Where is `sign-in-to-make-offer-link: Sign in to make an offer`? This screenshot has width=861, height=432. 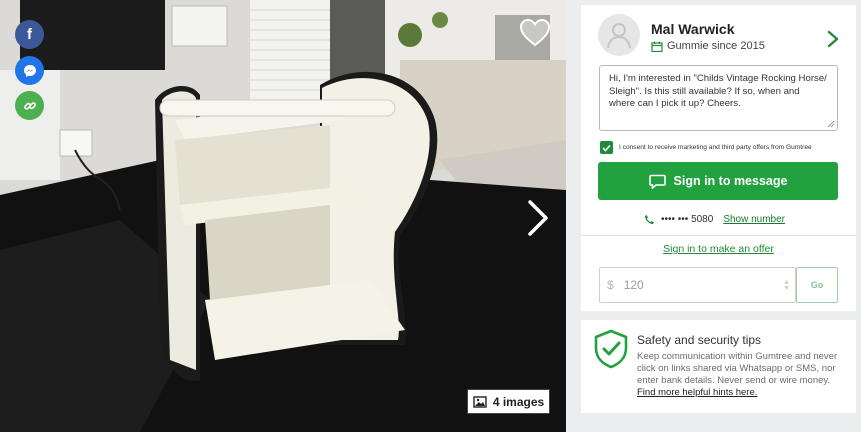
sign-in-to-make-offer-link: Sign in to make an offer is located at coordinates (718, 249).